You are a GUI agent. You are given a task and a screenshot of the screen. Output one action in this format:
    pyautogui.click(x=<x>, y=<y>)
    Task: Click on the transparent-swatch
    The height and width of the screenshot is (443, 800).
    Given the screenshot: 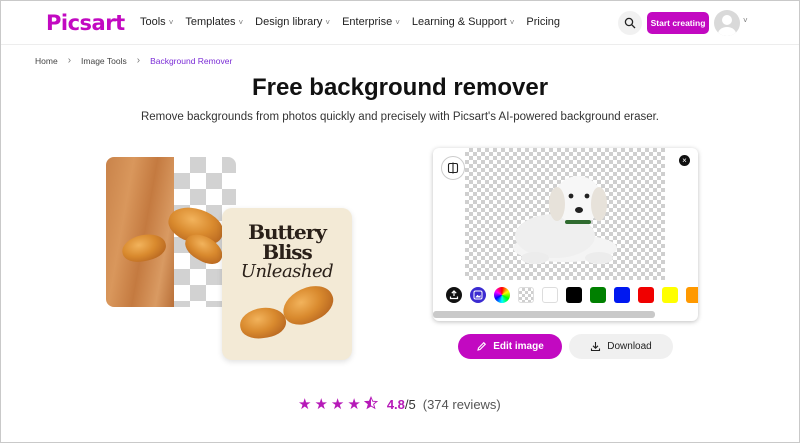 What is the action you would take?
    pyautogui.click(x=526, y=295)
    